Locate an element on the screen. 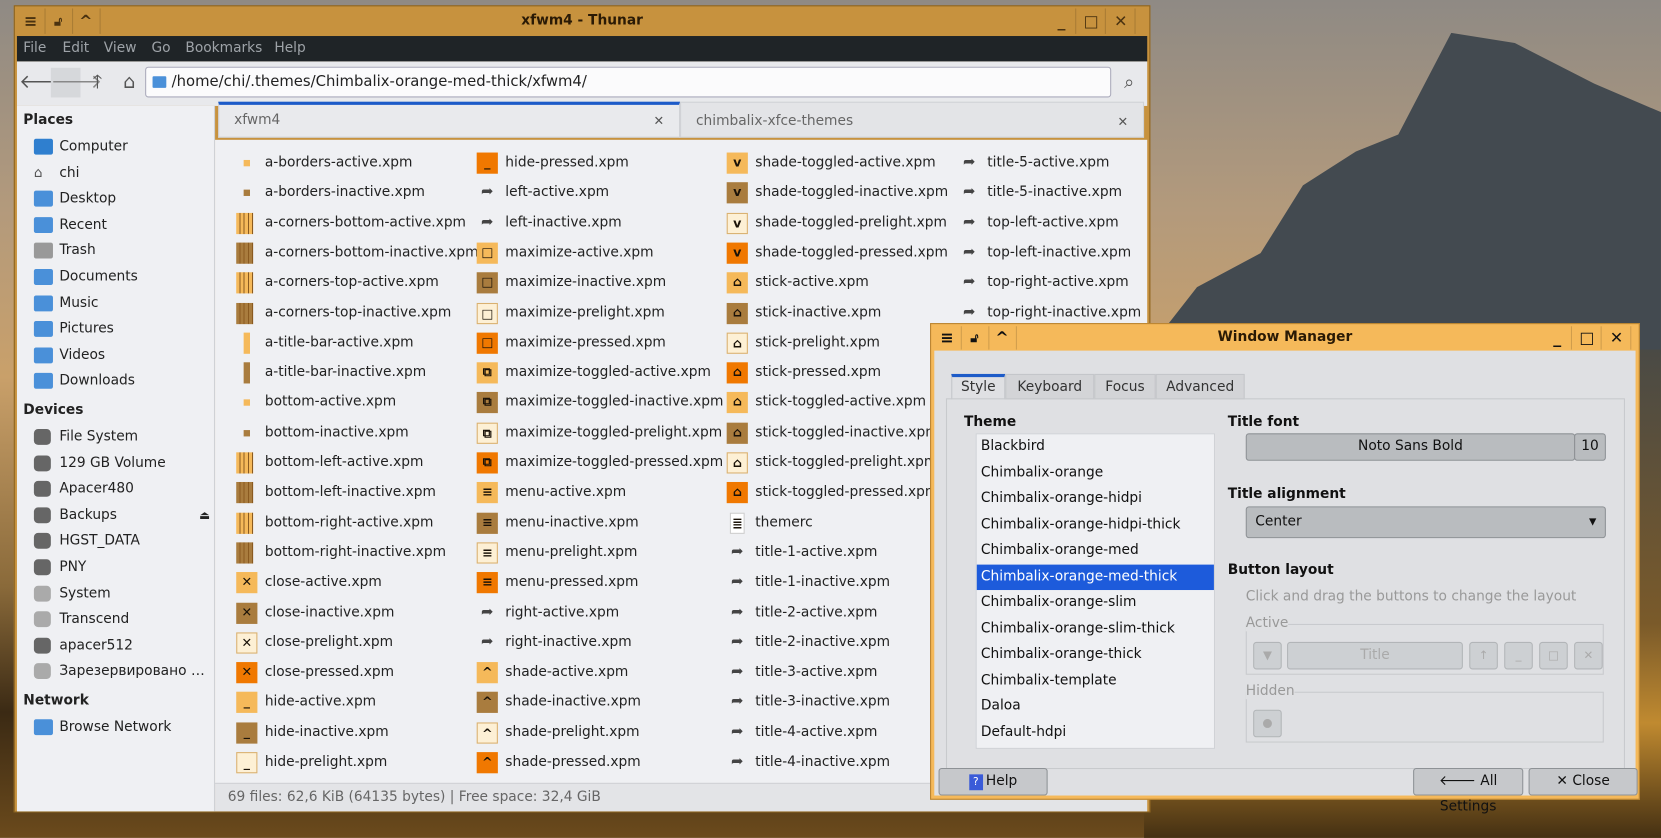 This screenshot has width=1661, height=838. file-name: a-corners-bottom-active.xpm is located at coordinates (365, 222).